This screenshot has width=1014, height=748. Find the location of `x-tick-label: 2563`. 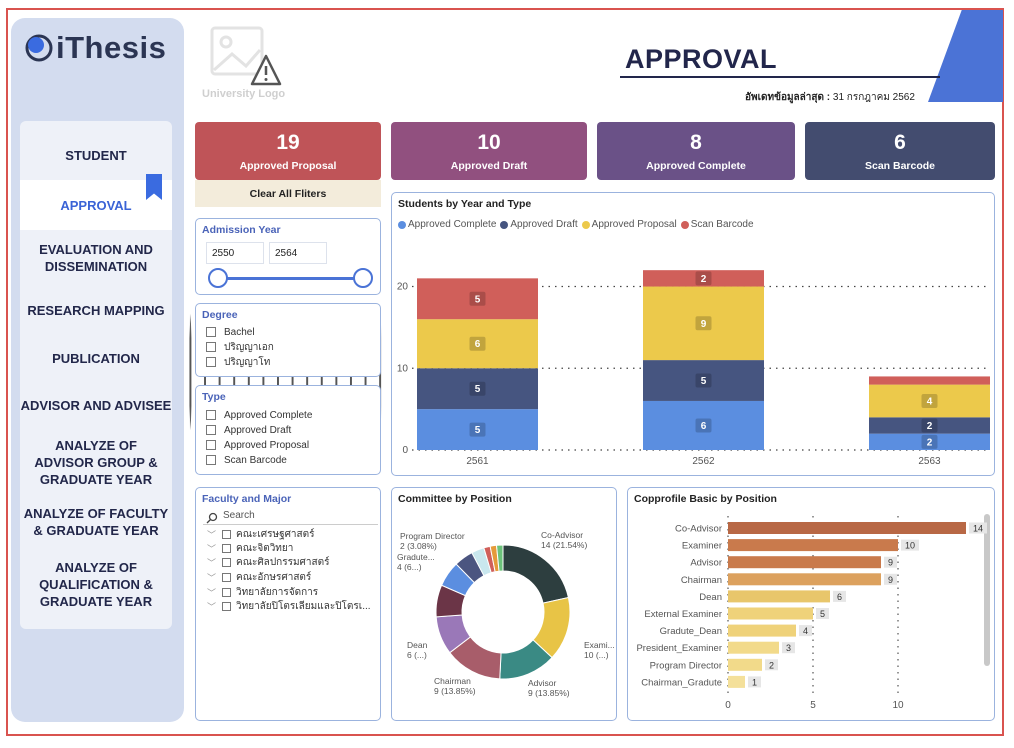

x-tick-label: 2563 is located at coordinates (929, 461).